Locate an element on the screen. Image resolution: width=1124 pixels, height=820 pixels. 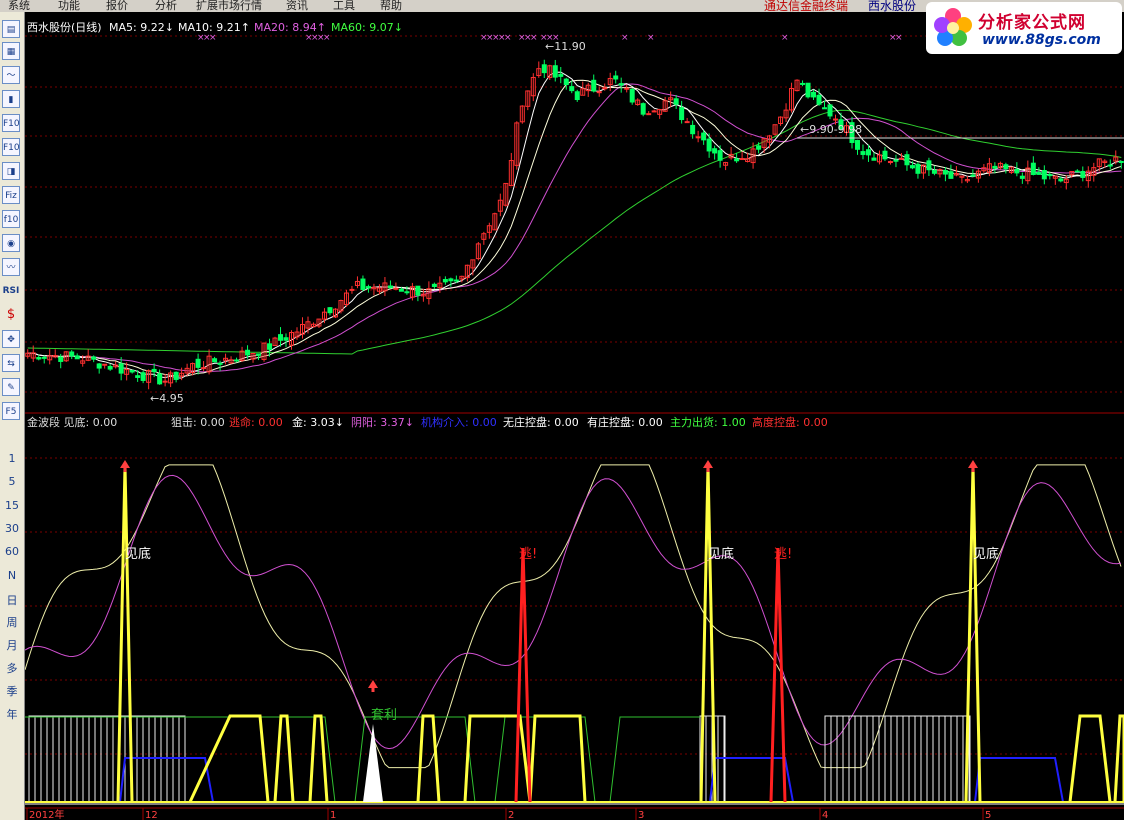
signal-mark: × is located at coordinates (899, 38).